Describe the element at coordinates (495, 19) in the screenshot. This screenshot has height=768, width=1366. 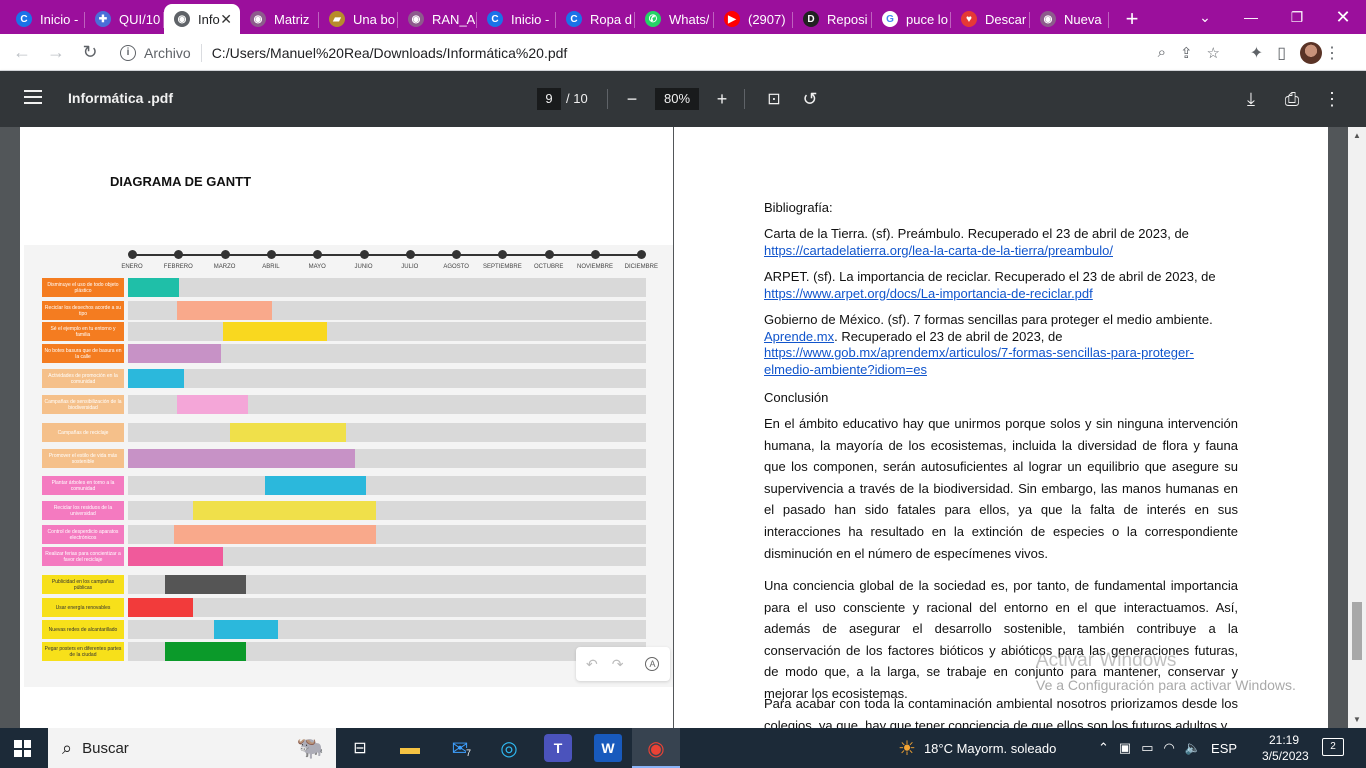
I see `c-logo-icon: C` at that location.